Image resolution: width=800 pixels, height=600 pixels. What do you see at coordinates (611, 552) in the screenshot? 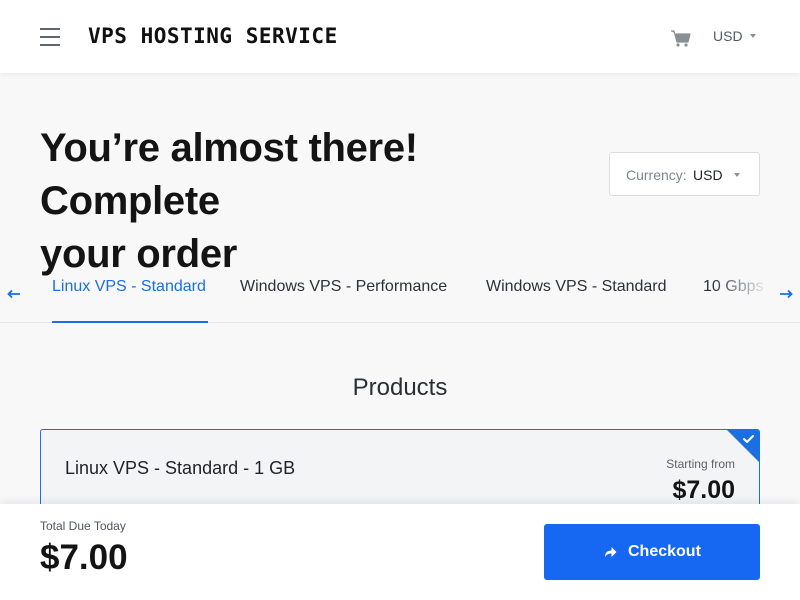
I see `arrow-forward-icon` at bounding box center [611, 552].